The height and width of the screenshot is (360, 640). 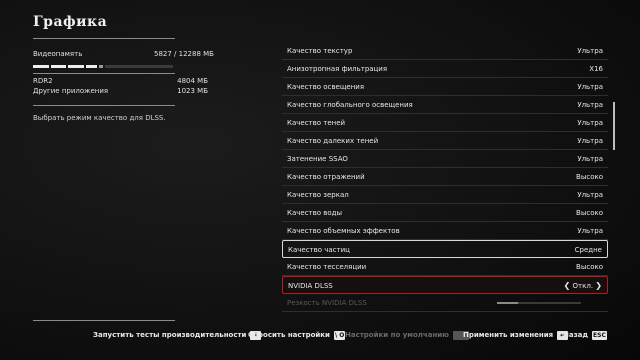 I want to click on setting-particle-quality: Качество частиц Средне, so click(x=445, y=249).